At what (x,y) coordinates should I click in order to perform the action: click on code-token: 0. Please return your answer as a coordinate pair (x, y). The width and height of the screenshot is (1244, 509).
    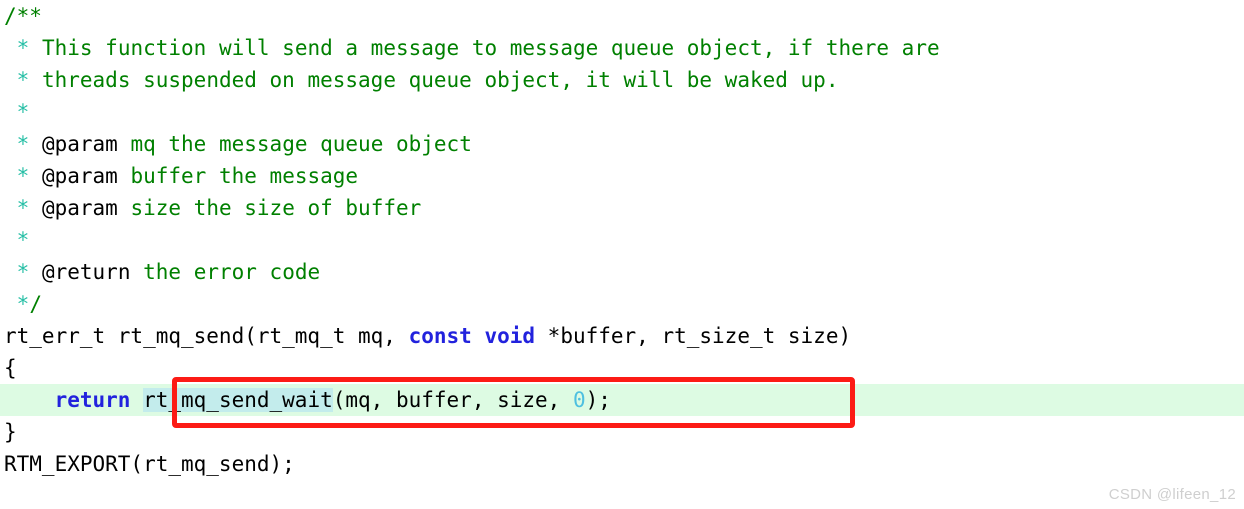
    Looking at the image, I should click on (579, 400).